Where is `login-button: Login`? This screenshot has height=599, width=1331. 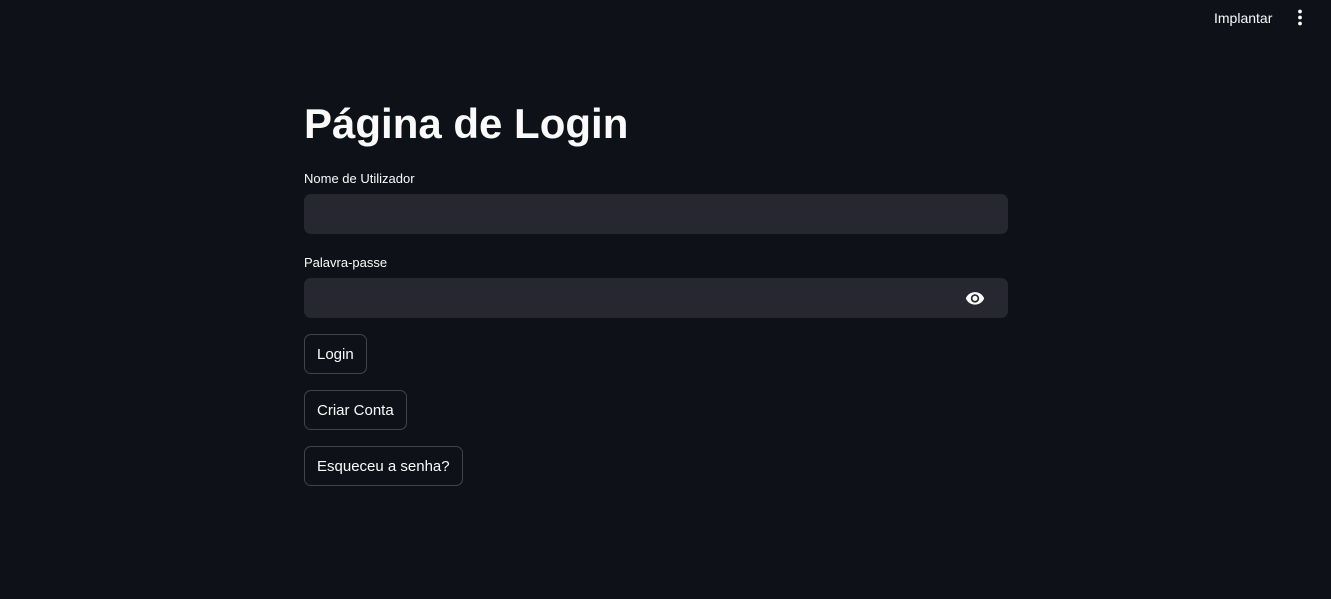 login-button: Login is located at coordinates (335, 354).